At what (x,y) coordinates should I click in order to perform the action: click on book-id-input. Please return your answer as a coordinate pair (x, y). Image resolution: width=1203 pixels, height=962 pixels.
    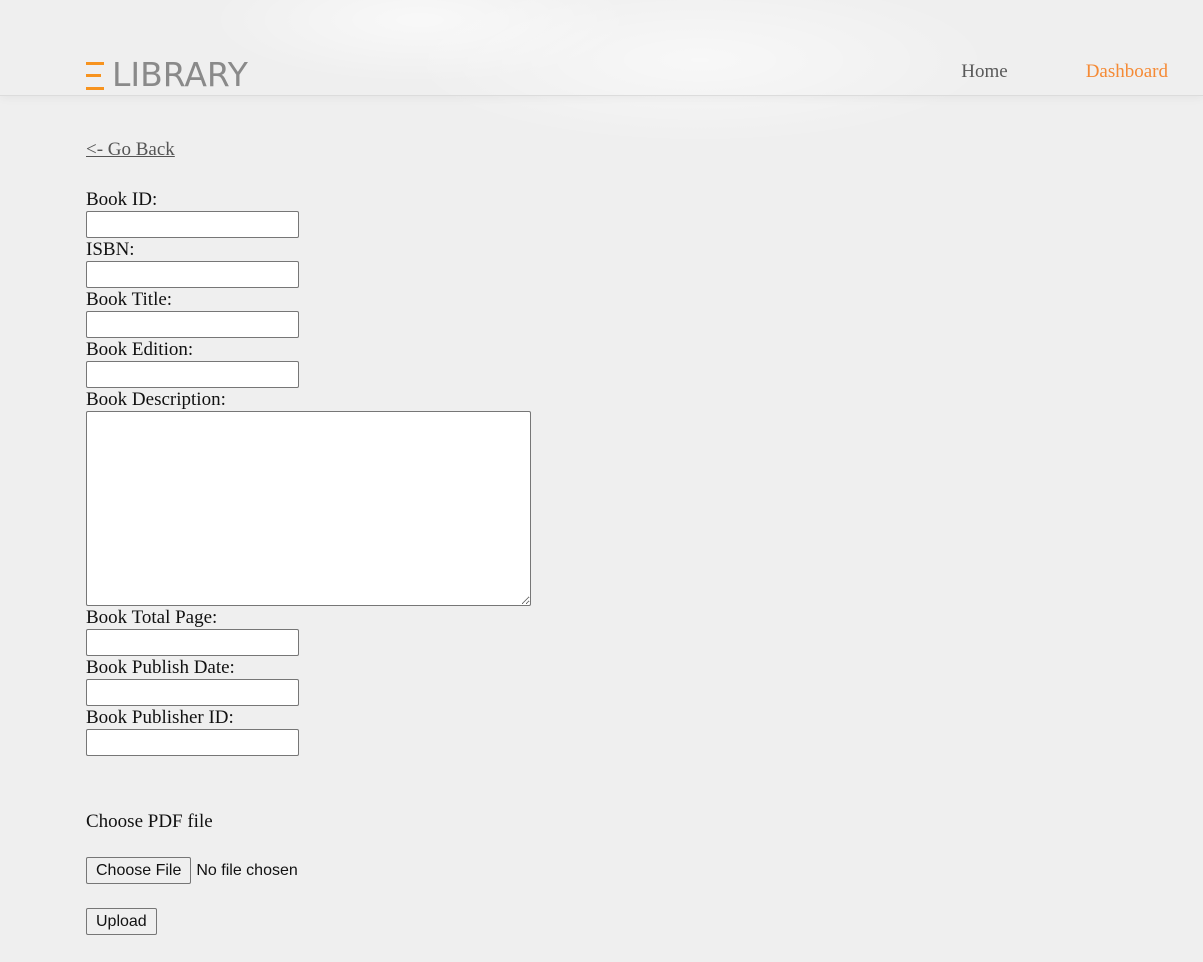
    Looking at the image, I should click on (192, 224).